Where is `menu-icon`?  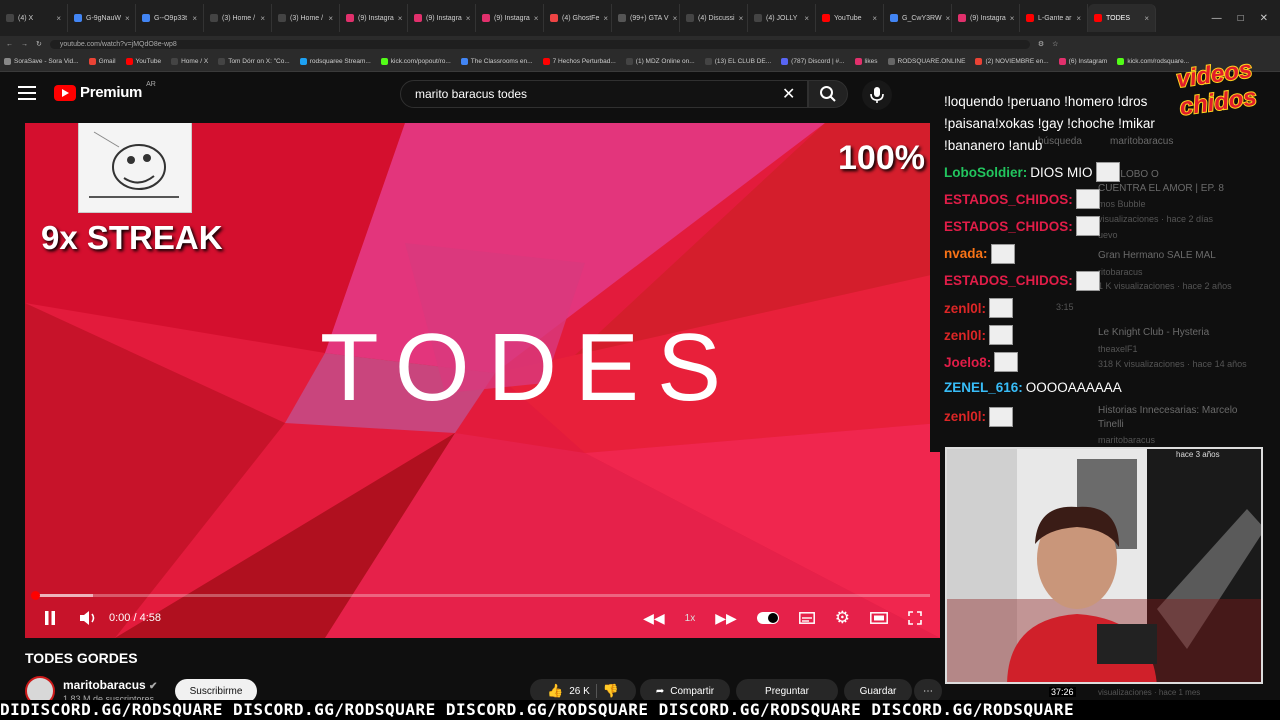
menu-icon is located at coordinates (27, 93).